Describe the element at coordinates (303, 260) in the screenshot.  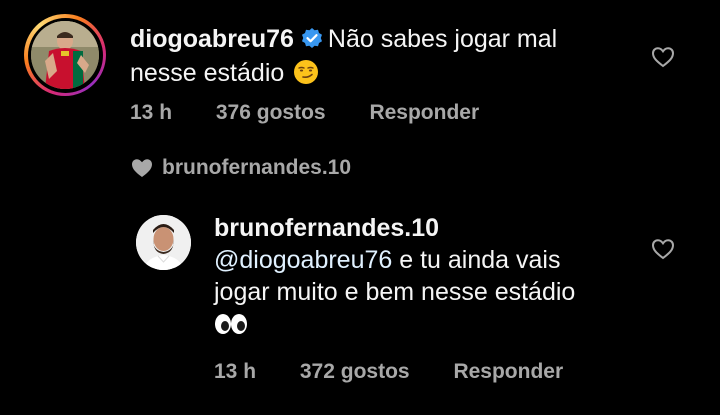
I see `mention-link: @diogoabreu76` at that location.